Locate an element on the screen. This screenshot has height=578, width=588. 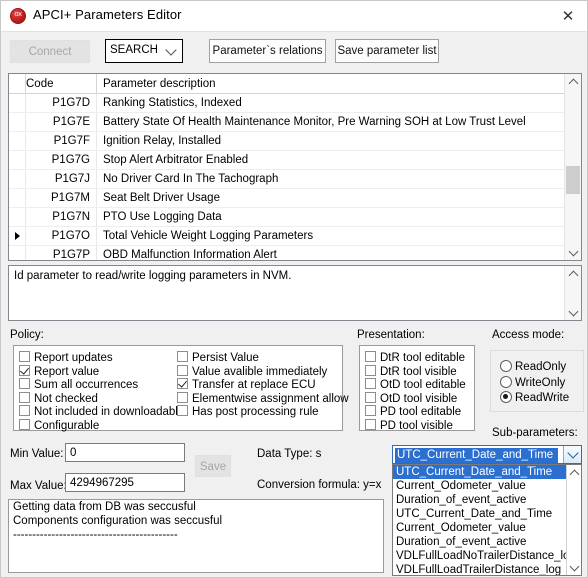
policy-right-checkbox-label: Value avalible immediately is located at coordinates (260, 371).